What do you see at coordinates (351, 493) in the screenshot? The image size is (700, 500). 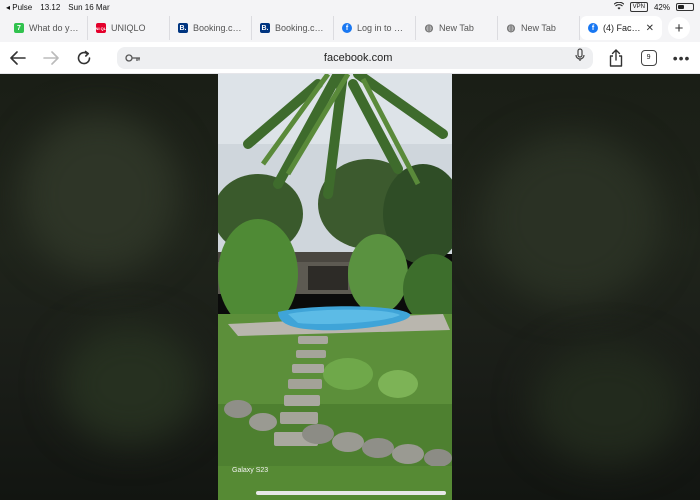 I see `home-indicator` at bounding box center [351, 493].